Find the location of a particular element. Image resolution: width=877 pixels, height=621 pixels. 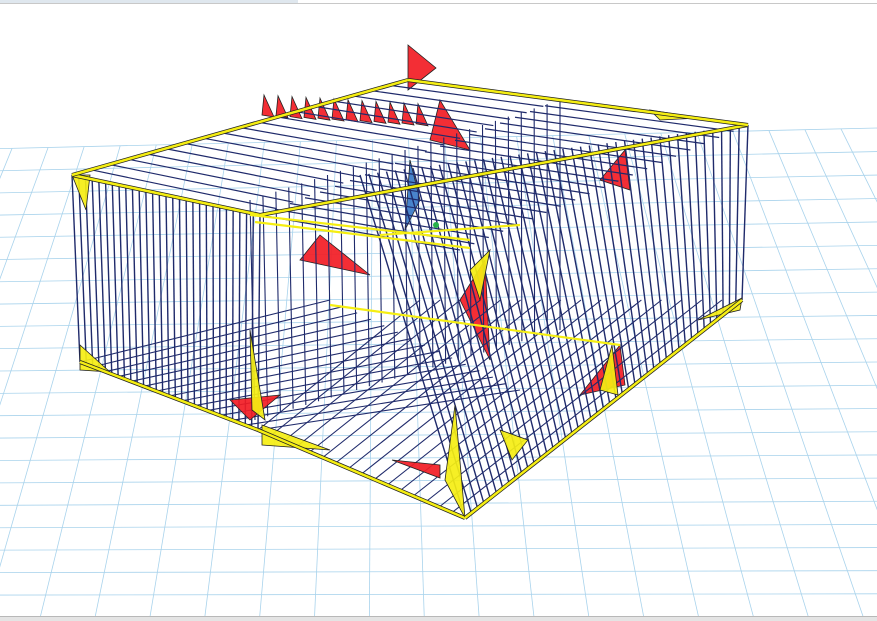

active-tab-strip is located at coordinates (149, 1).